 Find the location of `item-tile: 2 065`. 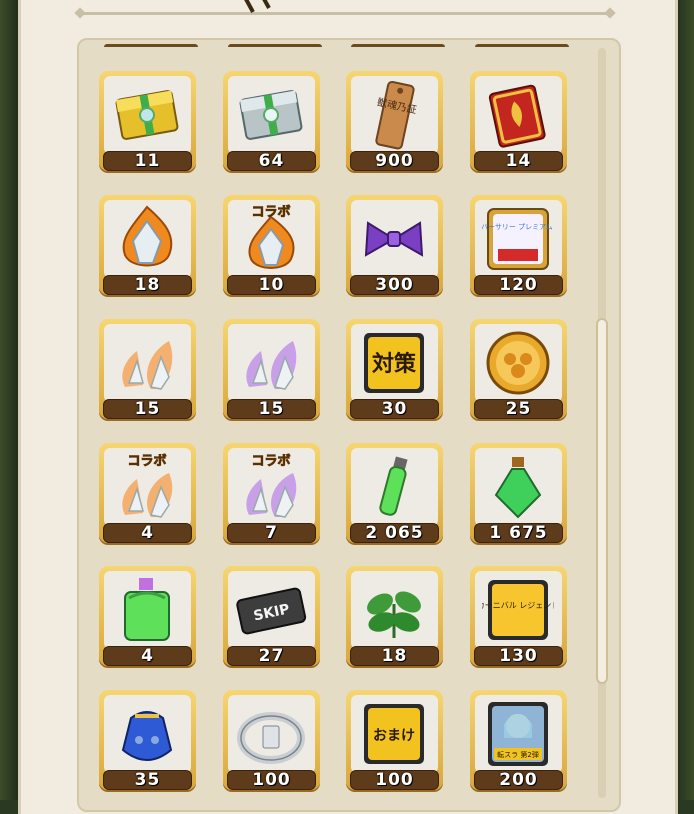

item-tile: 2 065 is located at coordinates (394, 495).